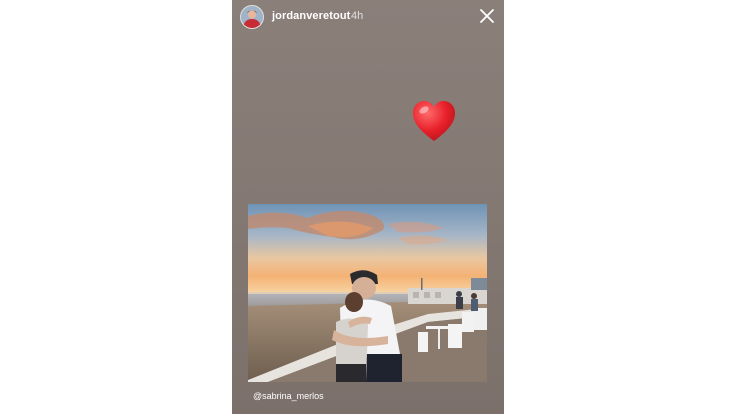 The height and width of the screenshot is (414, 736). I want to click on story-photo, so click(367, 293).